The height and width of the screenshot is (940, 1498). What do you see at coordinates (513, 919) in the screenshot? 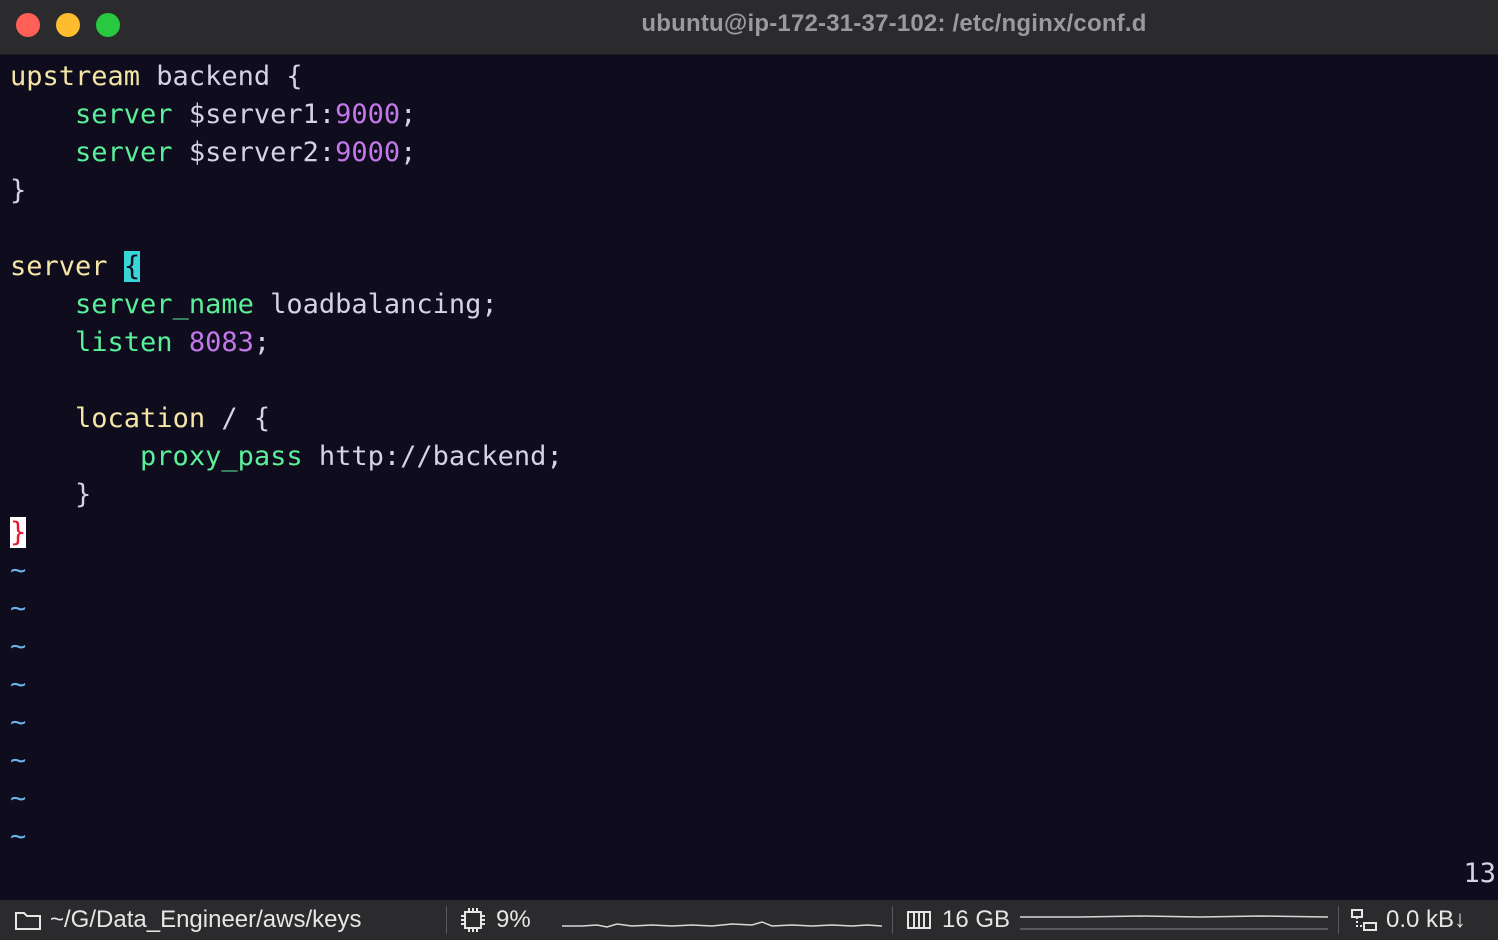
I see `cpu-usage: 9%` at bounding box center [513, 919].